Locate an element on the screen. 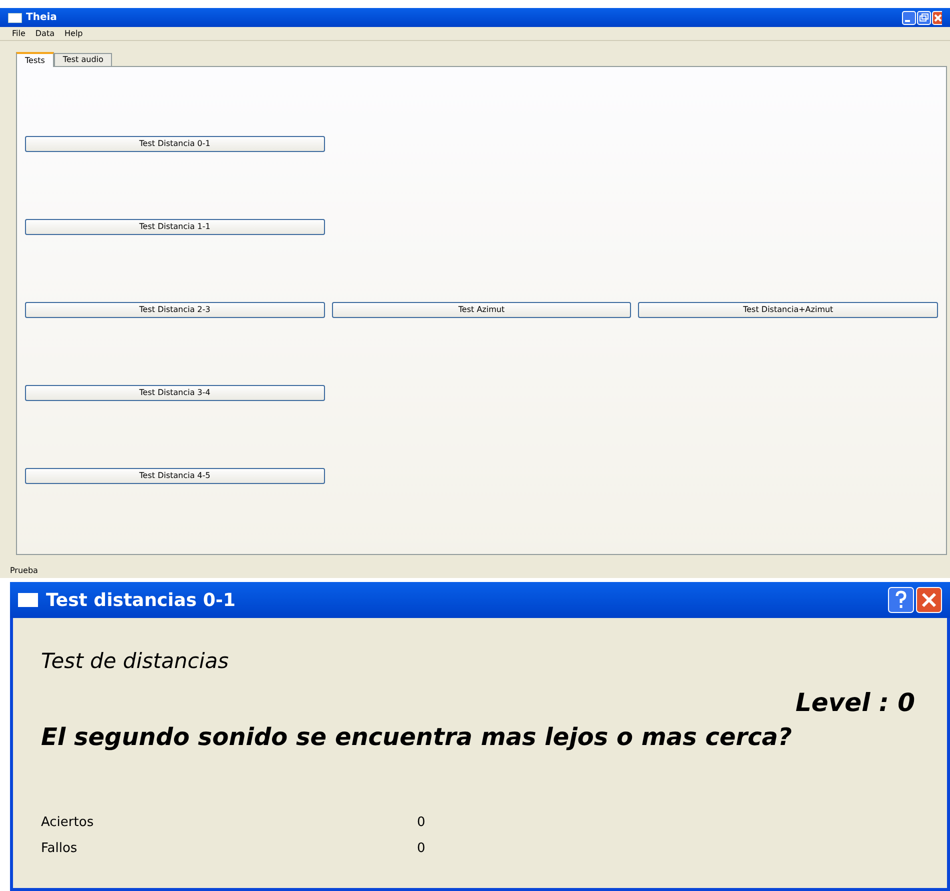 The image size is (950, 891). test-button: Test Distancia 0-1 is located at coordinates (175, 144).